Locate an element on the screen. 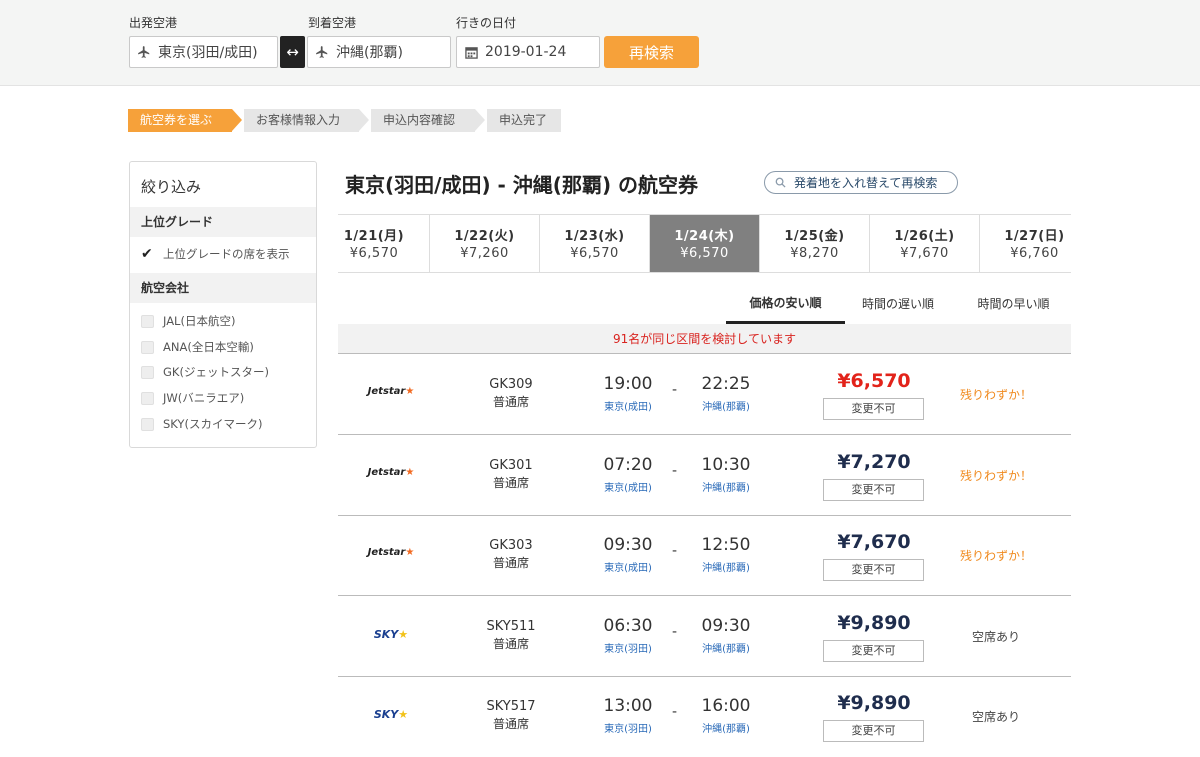 The height and width of the screenshot is (757, 1200). from-airport-value: 東京(羽田/成田) is located at coordinates (208, 53).